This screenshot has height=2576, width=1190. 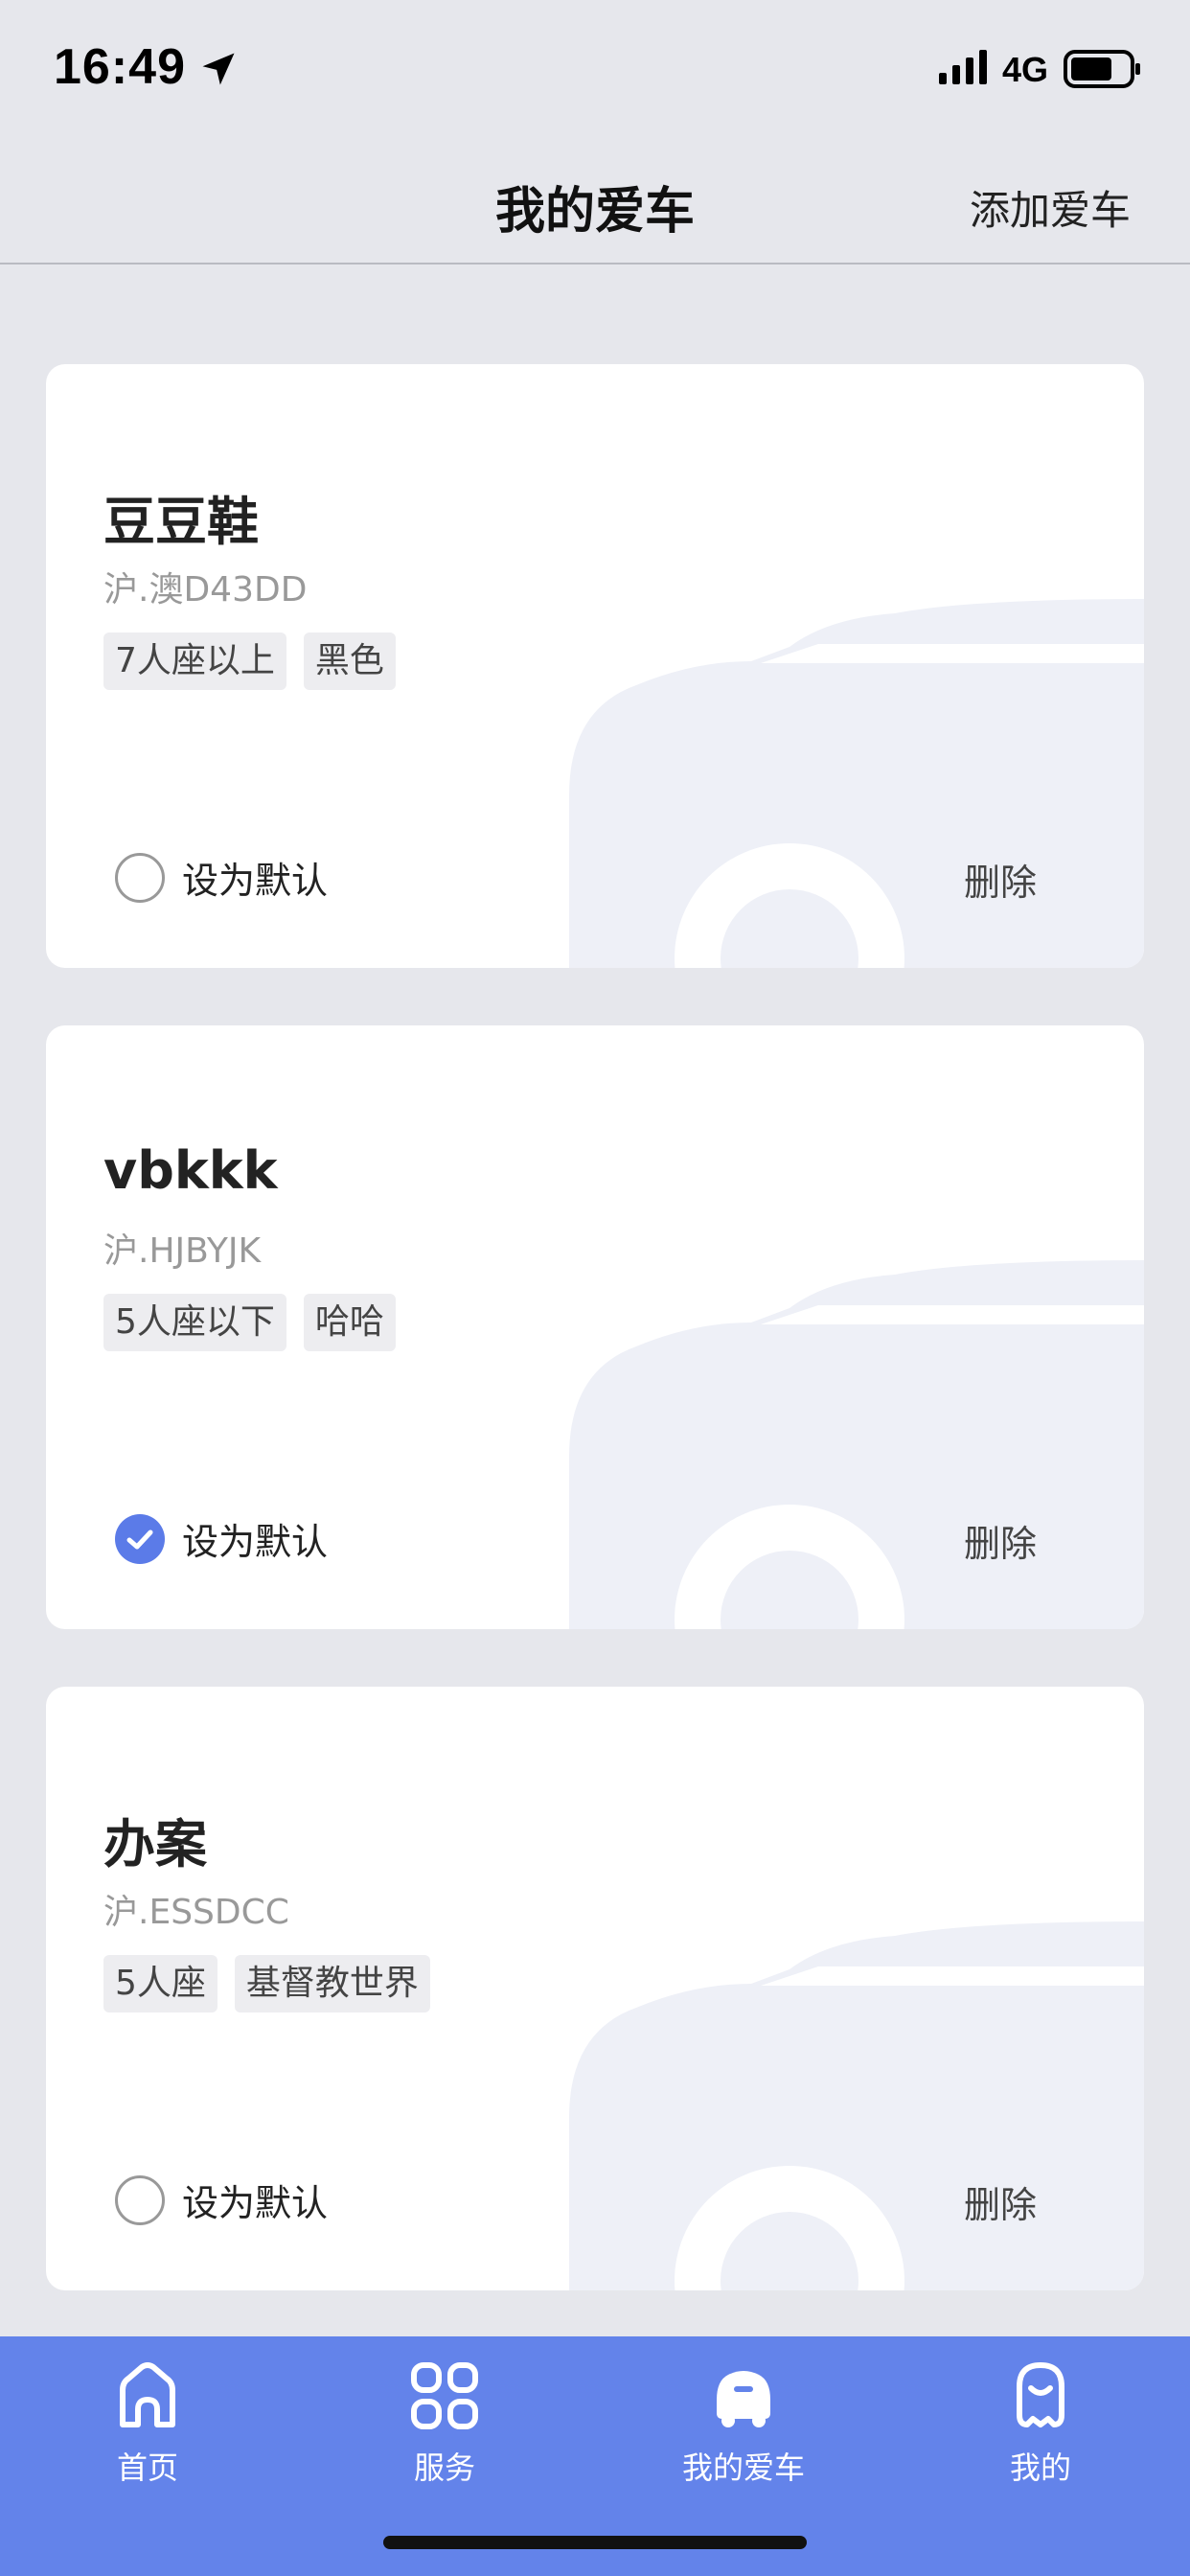 I want to click on car-tags: 5人座 基督教世界, so click(x=266, y=1983).